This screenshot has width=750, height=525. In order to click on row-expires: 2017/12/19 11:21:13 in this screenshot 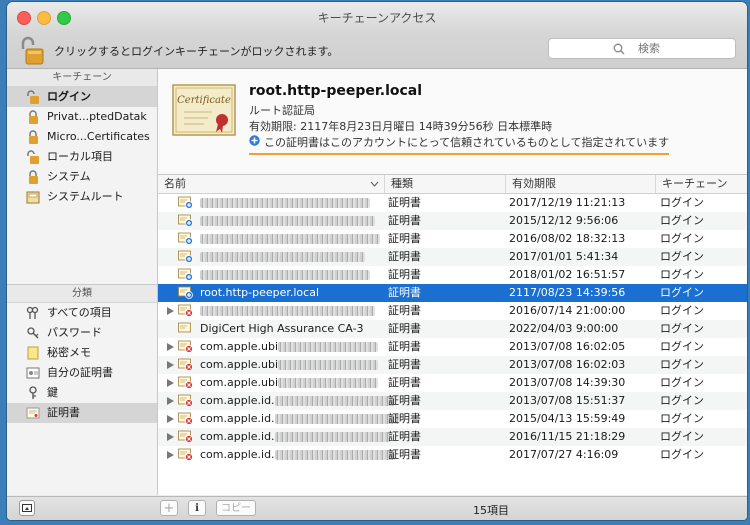, I will do `click(567, 202)`.